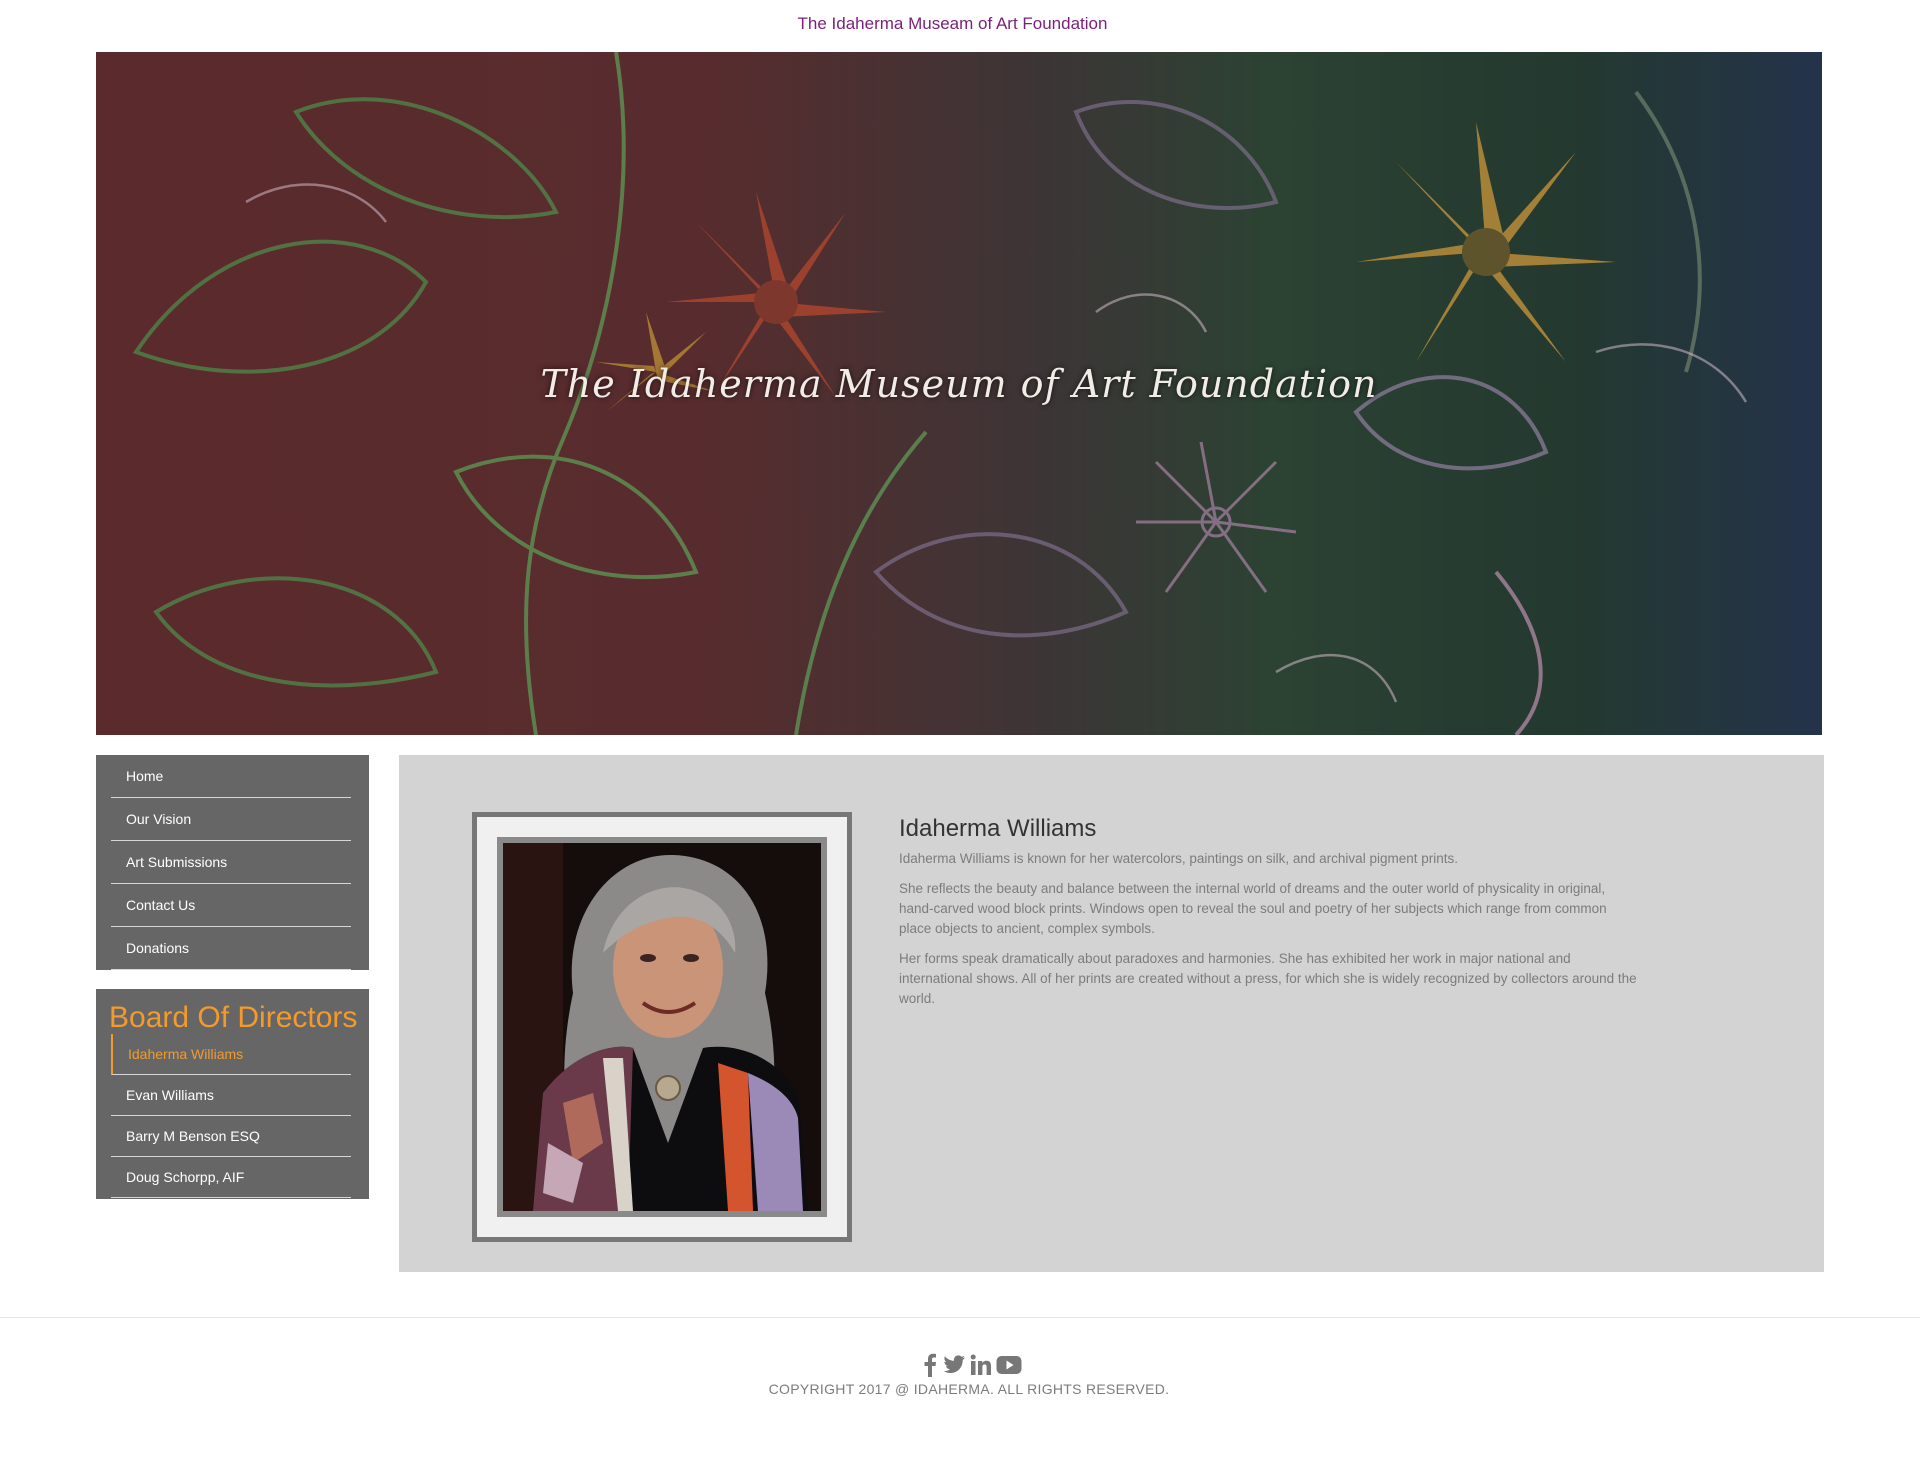 The image size is (1920, 1477). What do you see at coordinates (231, 1136) in the screenshot?
I see `board-member-barry-m-benson: Barry M Benson ESQ` at bounding box center [231, 1136].